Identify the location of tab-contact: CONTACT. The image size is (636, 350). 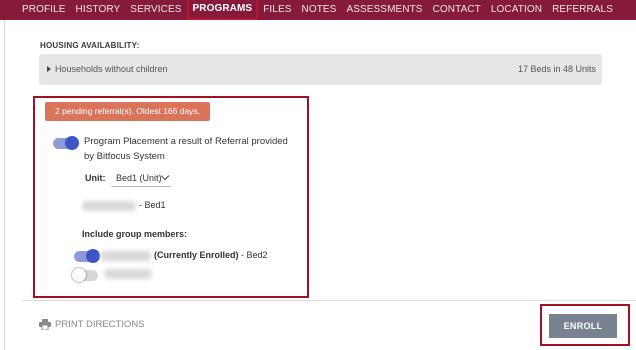
(457, 10).